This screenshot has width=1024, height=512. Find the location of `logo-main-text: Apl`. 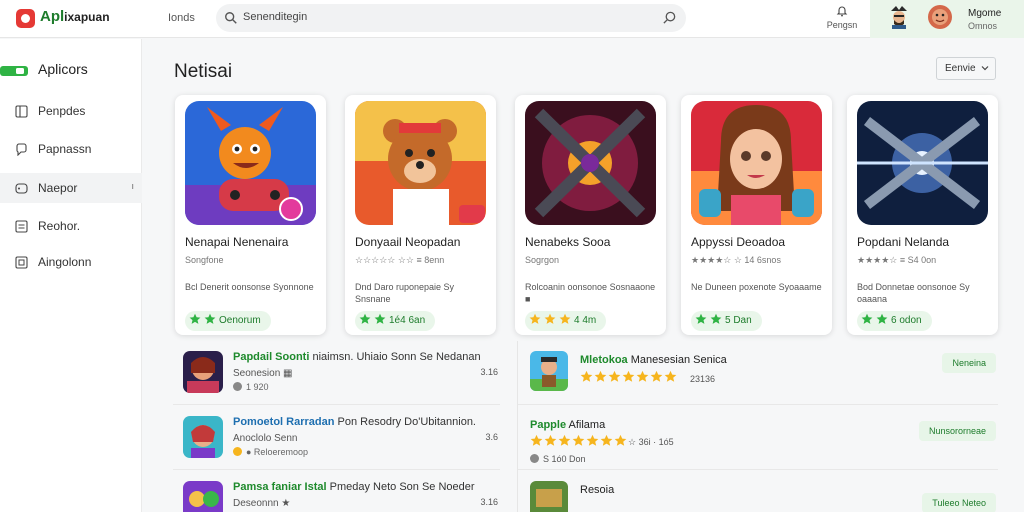

logo-main-text: Apl is located at coordinates (52, 16).